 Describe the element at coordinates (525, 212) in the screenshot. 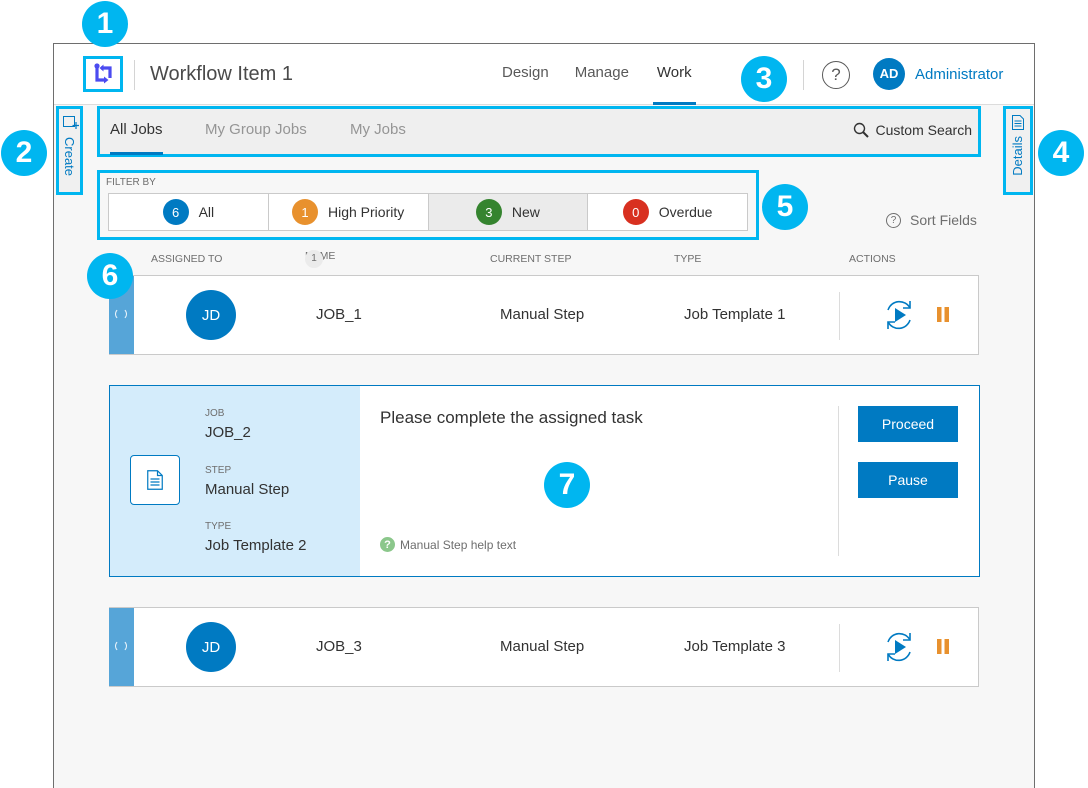

I see `filter-option-label: New` at that location.